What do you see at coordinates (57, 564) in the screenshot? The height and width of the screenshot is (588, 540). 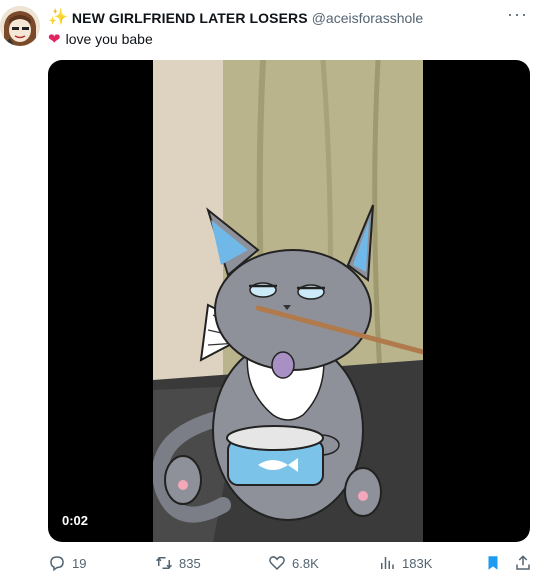 I see `reply-icon` at bounding box center [57, 564].